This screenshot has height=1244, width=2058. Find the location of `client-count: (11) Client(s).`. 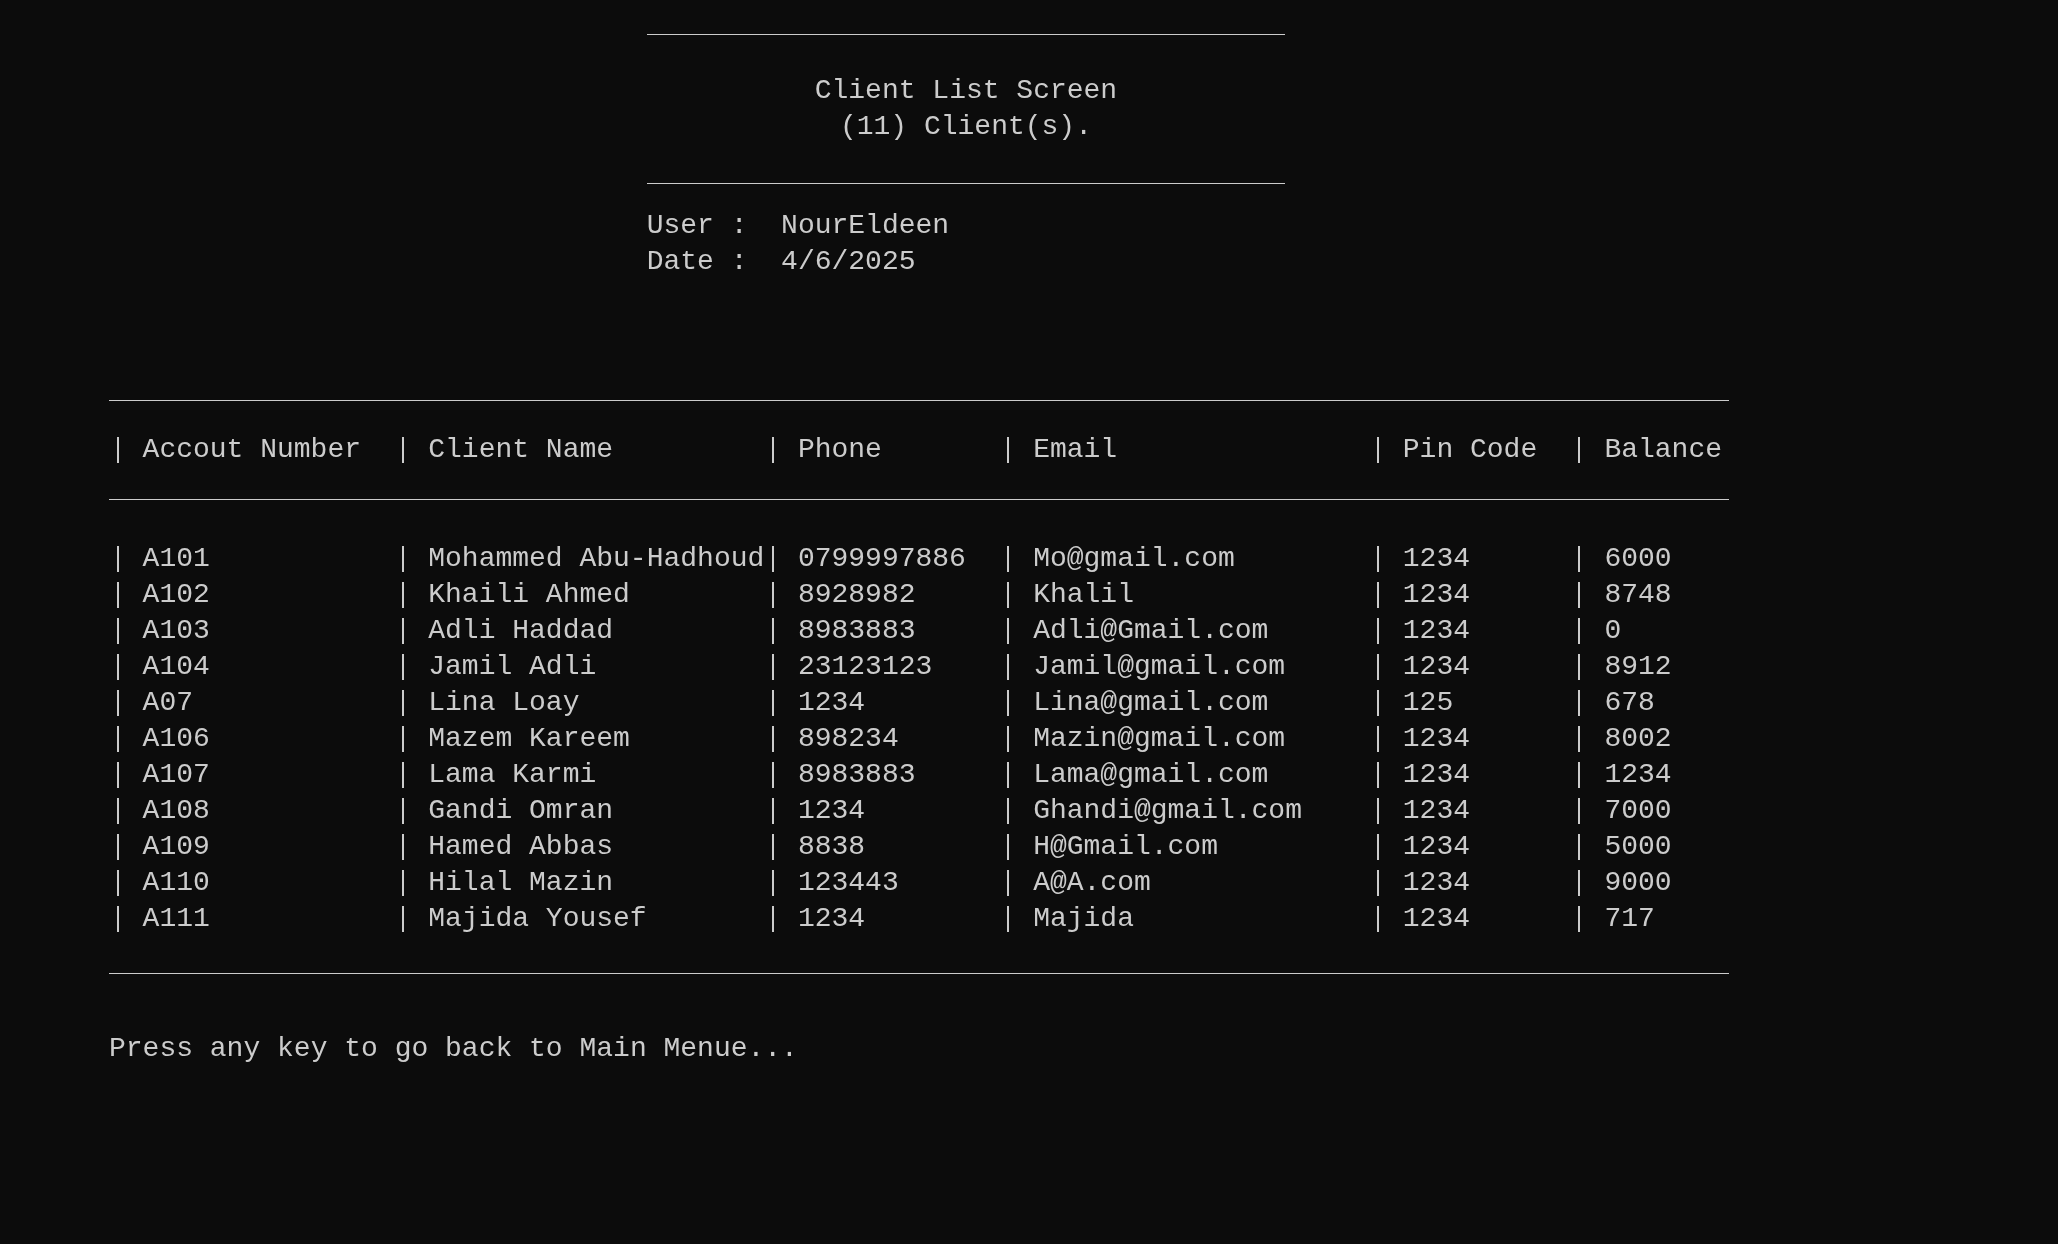

client-count: (11) Client(s). is located at coordinates (965, 127).